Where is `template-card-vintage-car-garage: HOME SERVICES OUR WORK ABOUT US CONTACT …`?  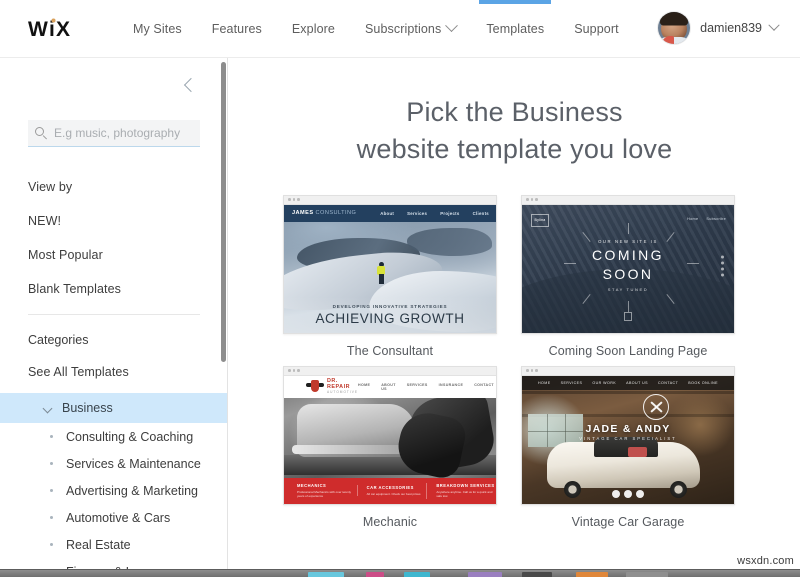 template-card-vintage-car-garage: HOME SERVICES OUR WORK ABOUT US CONTACT … is located at coordinates (628, 447).